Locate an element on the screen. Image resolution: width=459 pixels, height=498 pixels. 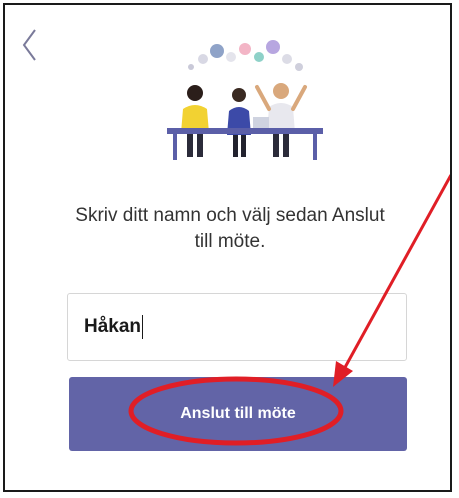
name-input-value: Håkan is located at coordinates (113, 326).